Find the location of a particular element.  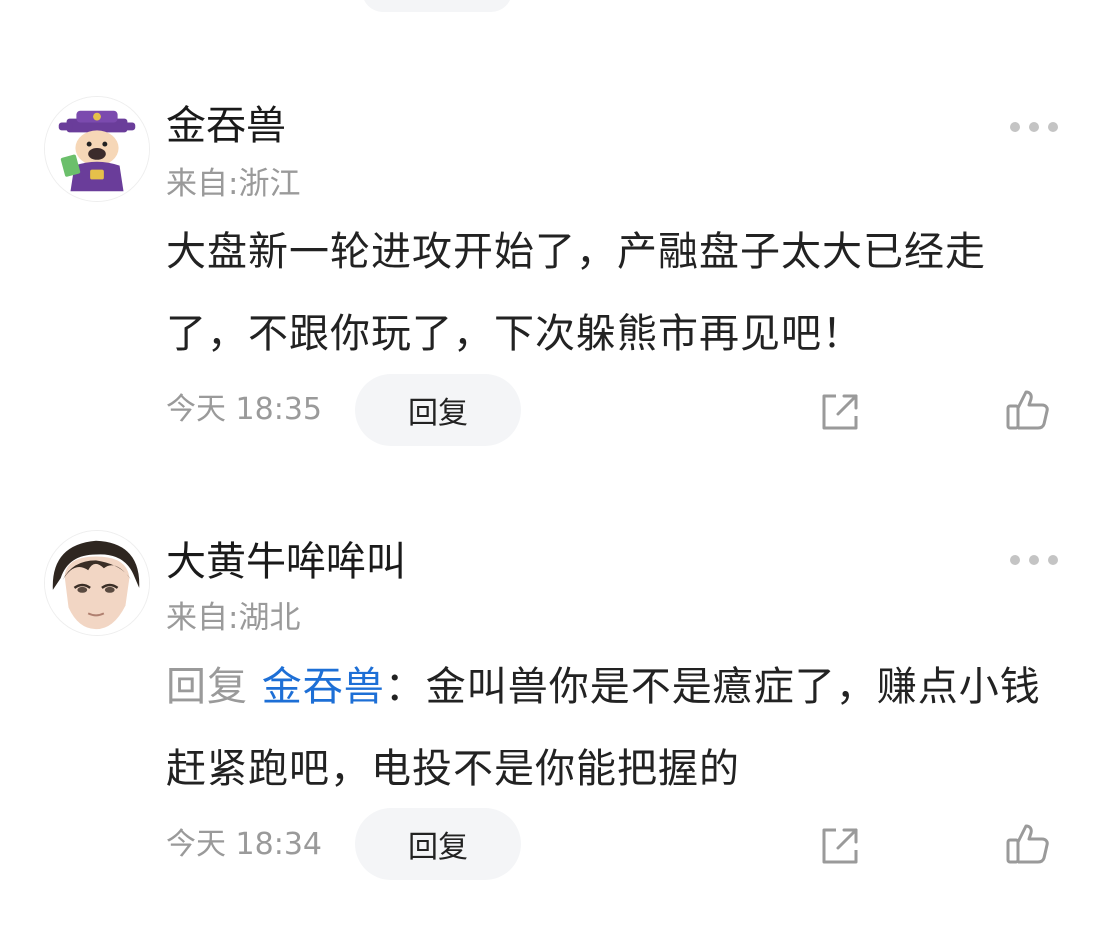

comment-time: 今天 18:34 is located at coordinates (244, 844).